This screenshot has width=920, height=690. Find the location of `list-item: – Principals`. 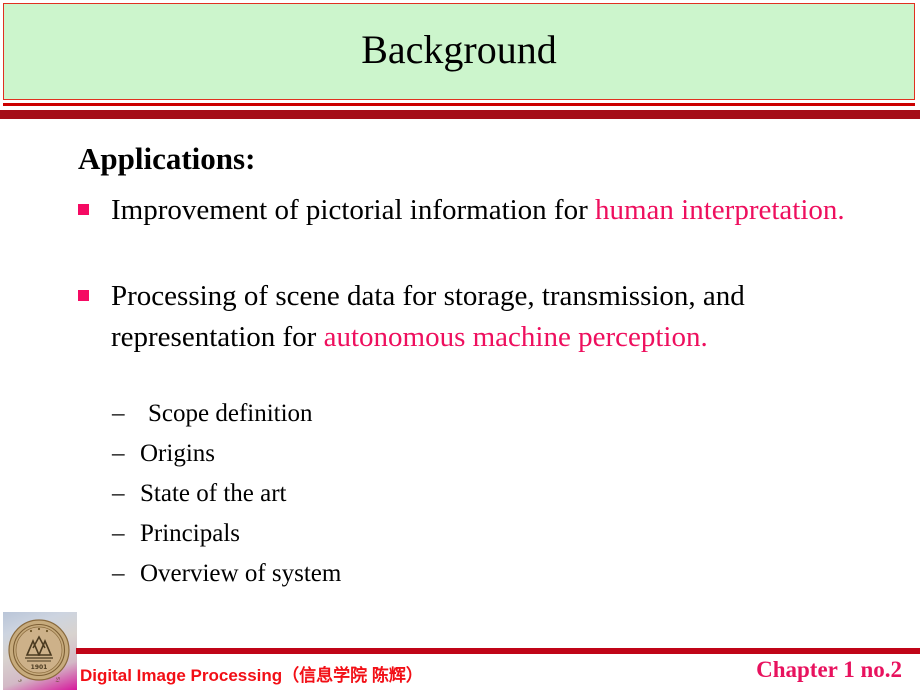

list-item: – Principals is located at coordinates (492, 534).